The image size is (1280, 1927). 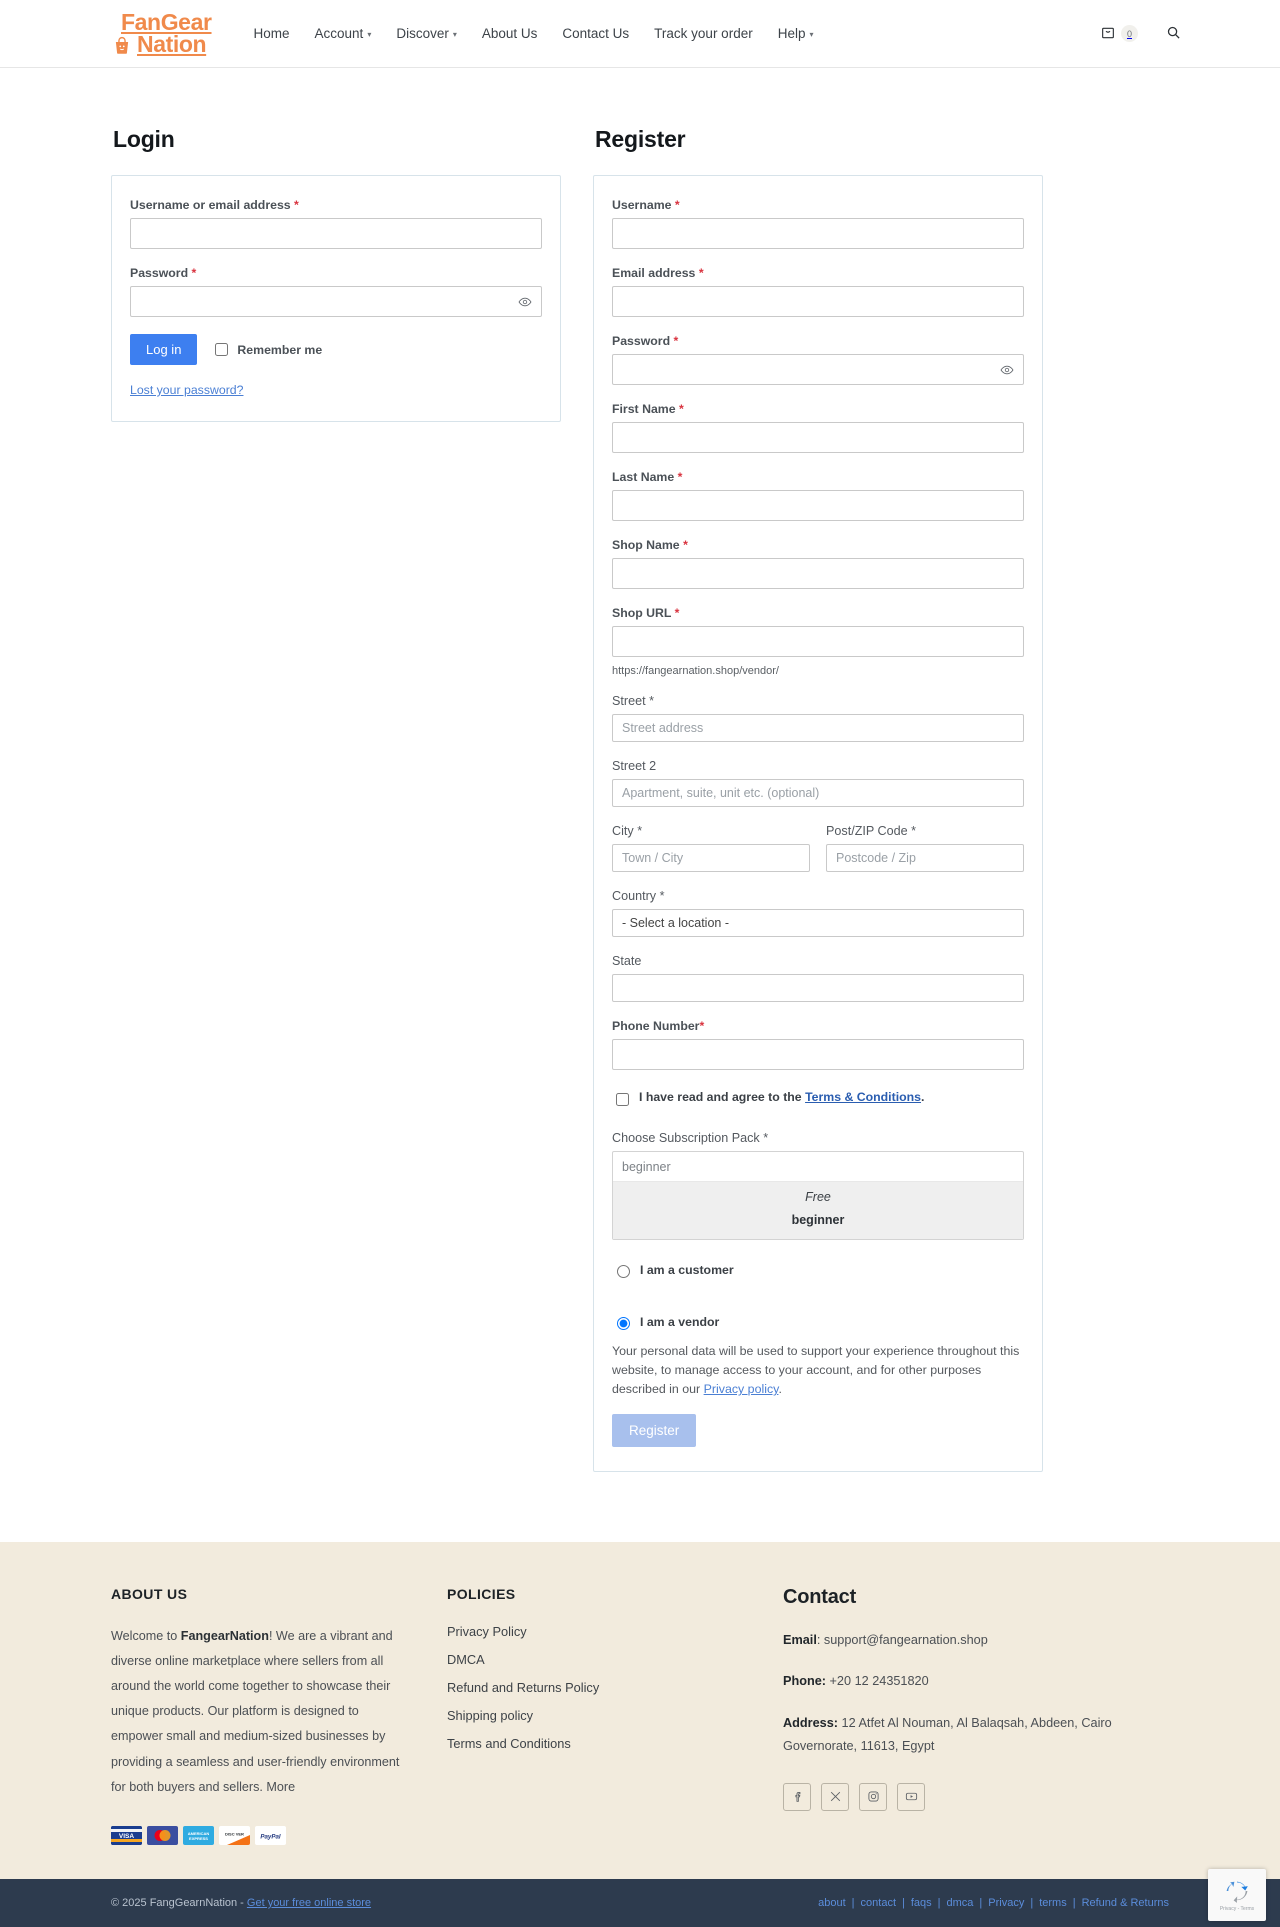 I want to click on nav-item-home: Home, so click(x=272, y=33).